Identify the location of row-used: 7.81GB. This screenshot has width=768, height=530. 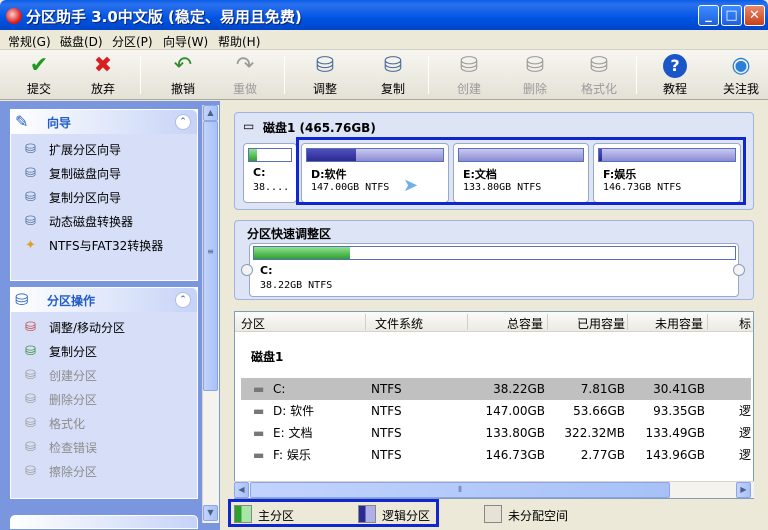
(602, 389).